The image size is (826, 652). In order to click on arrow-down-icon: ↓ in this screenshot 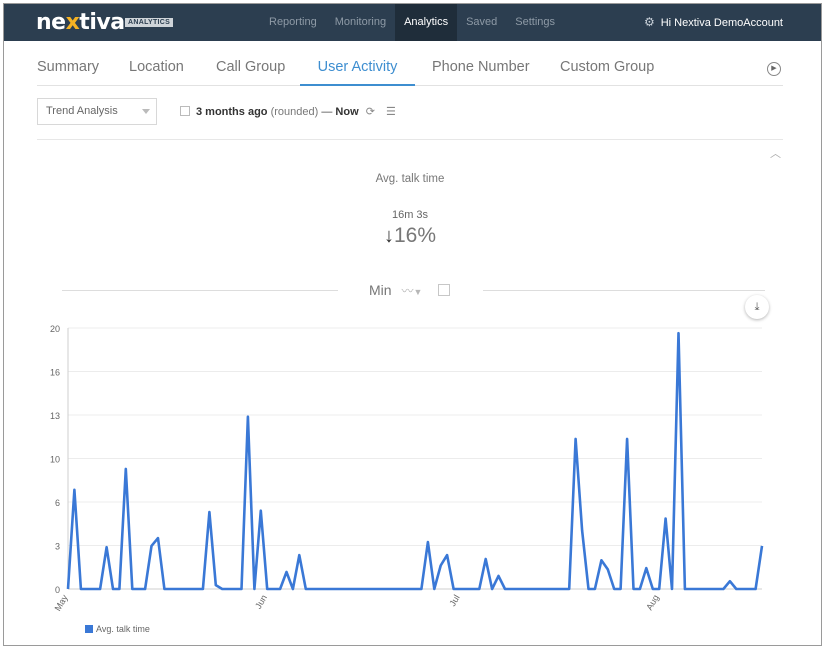, I will do `click(388, 236)`.